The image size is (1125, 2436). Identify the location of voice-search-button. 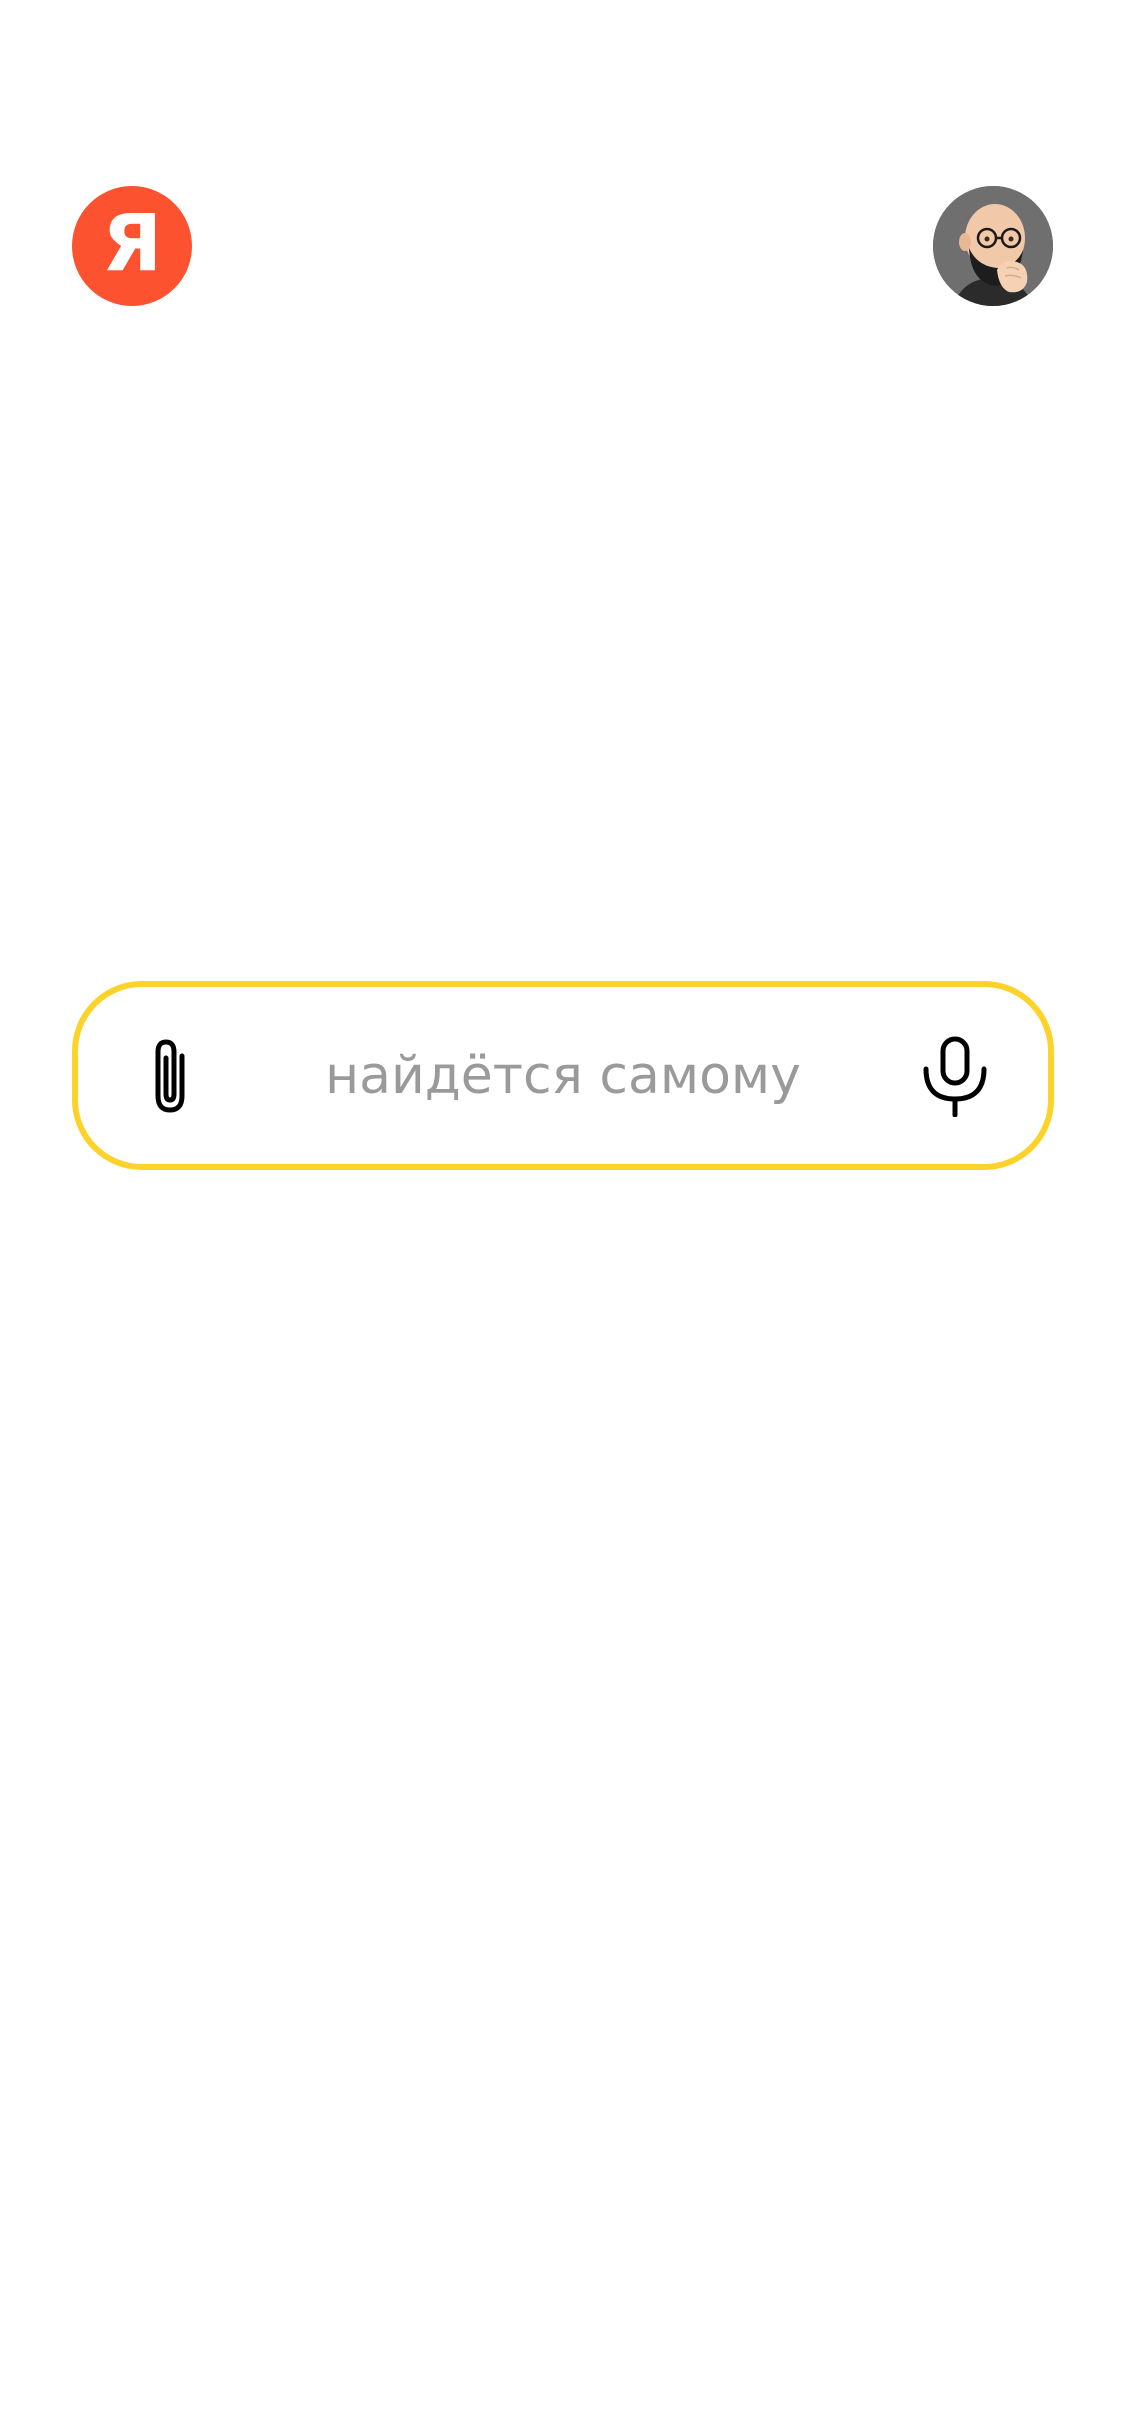
(955, 1076).